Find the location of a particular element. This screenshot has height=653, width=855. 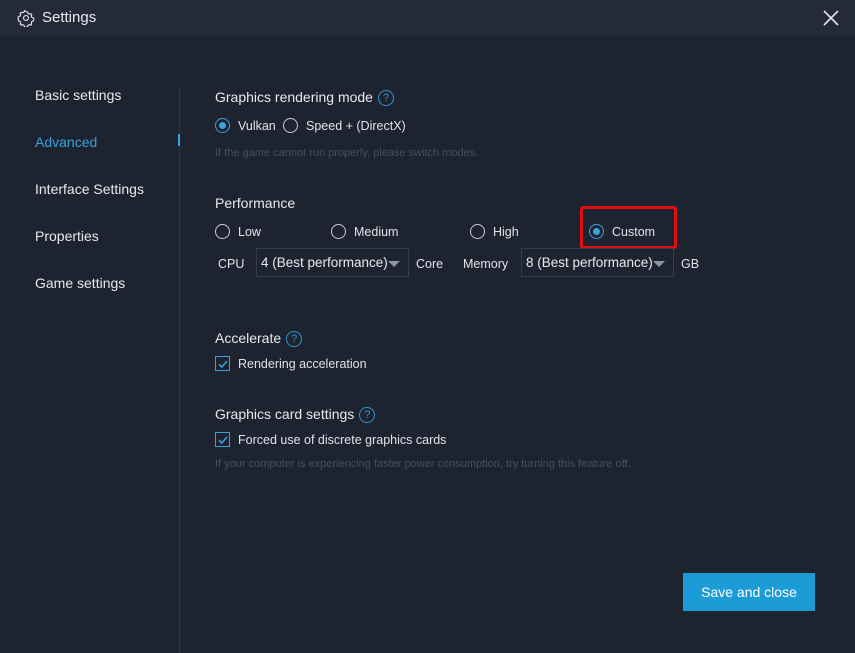

cpu-select: 4 (Best performance) is located at coordinates (332, 262).